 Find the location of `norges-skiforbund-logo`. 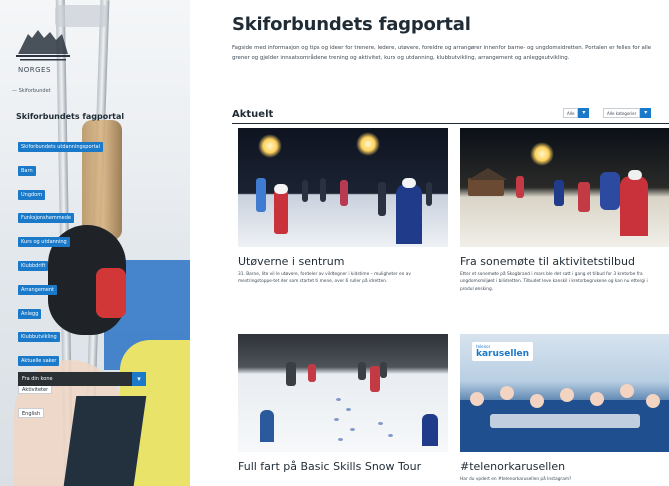

norges-skiforbund-logo is located at coordinates (45, 45).